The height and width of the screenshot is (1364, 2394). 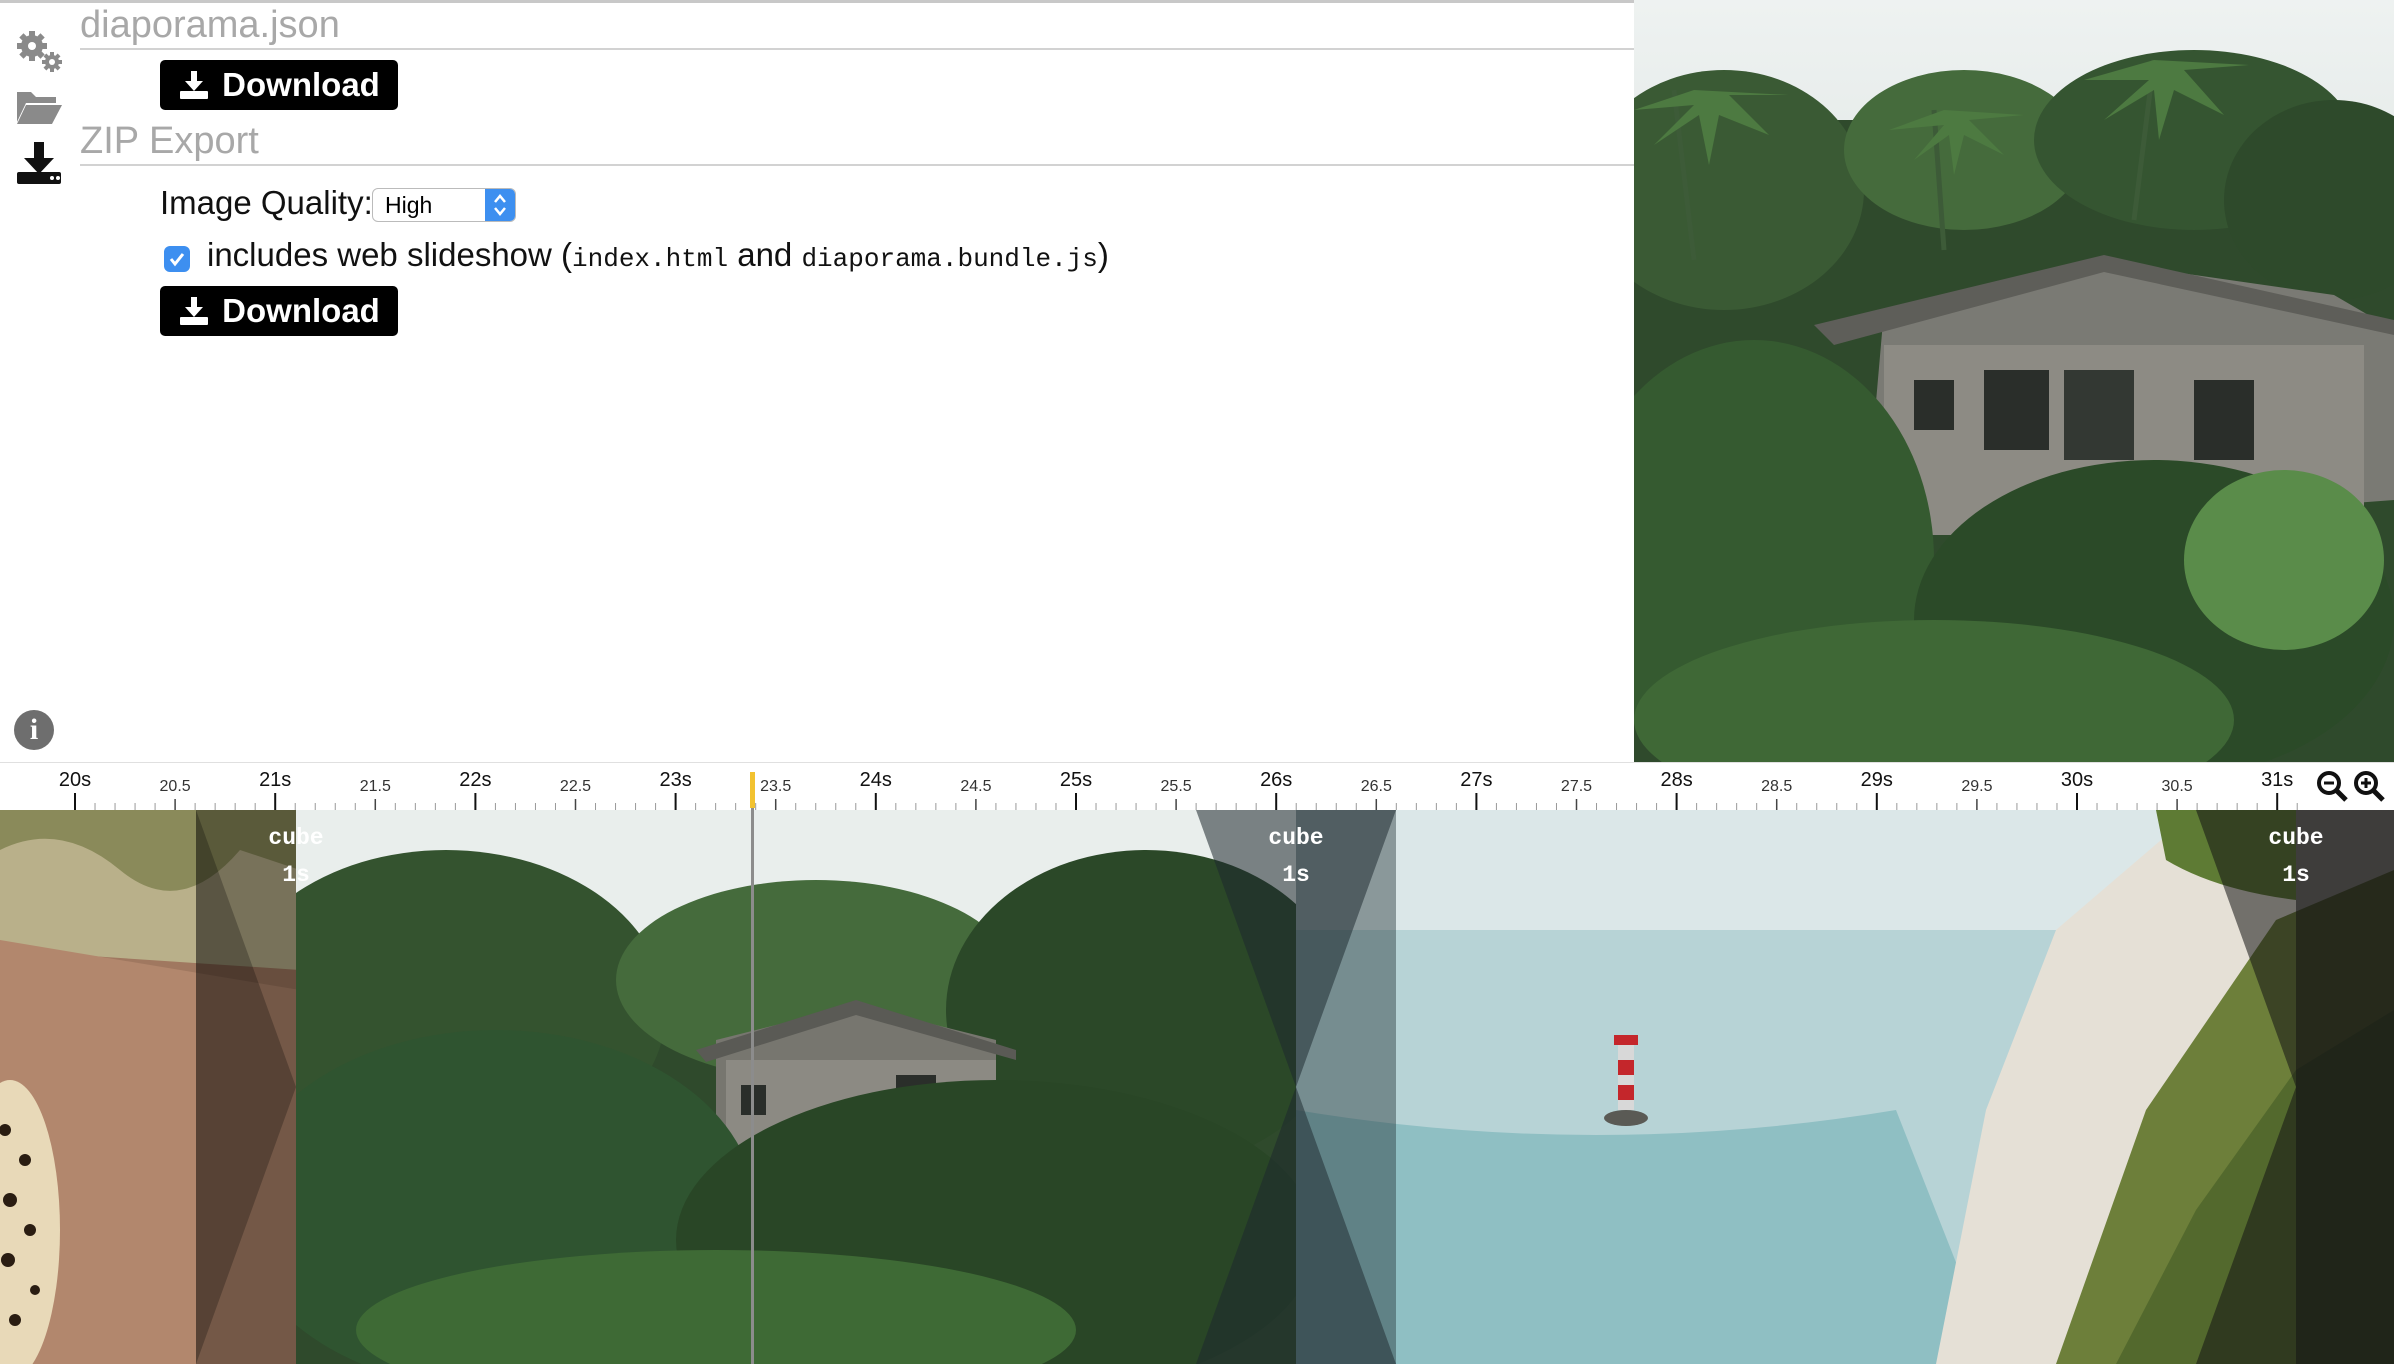 I want to click on ruler-minor-label: 28.5, so click(x=1777, y=786).